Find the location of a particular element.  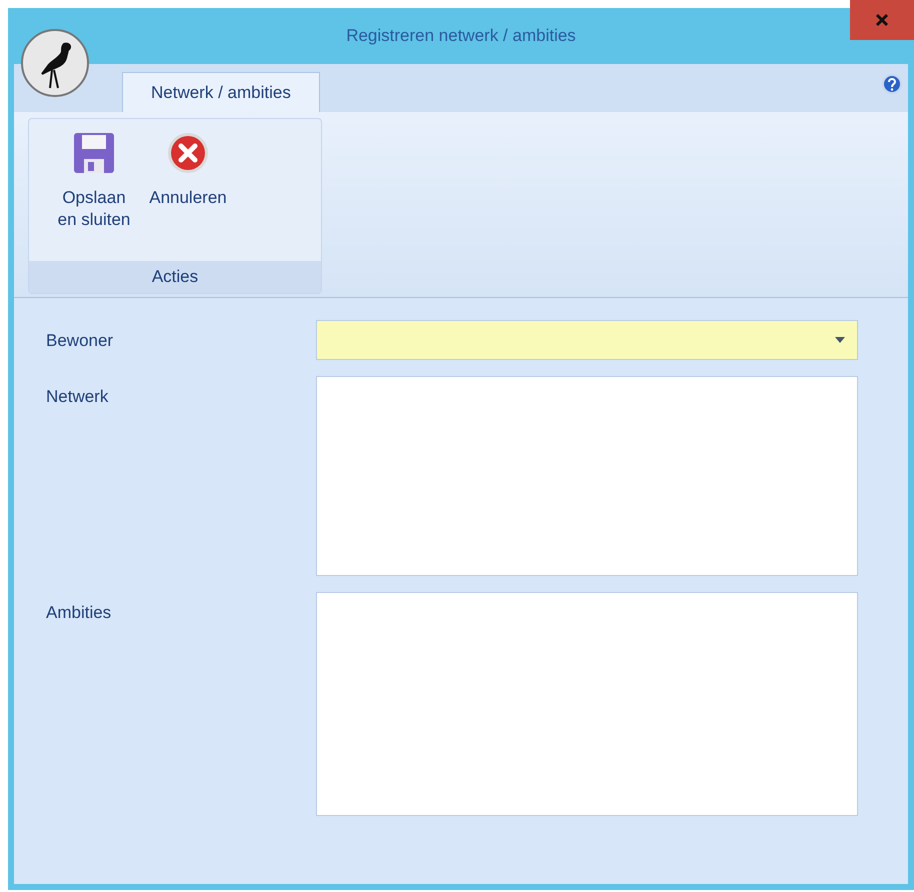

caret-icon is located at coordinates (840, 340).